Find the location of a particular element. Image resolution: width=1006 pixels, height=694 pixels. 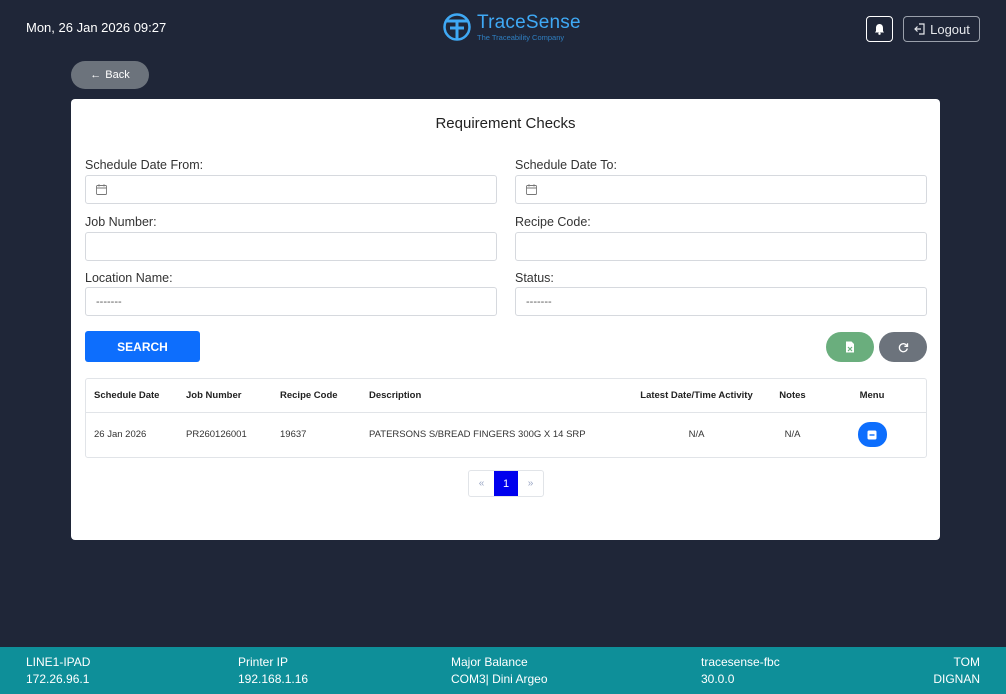

device-name: LINE1-IPAD is located at coordinates (58, 662).